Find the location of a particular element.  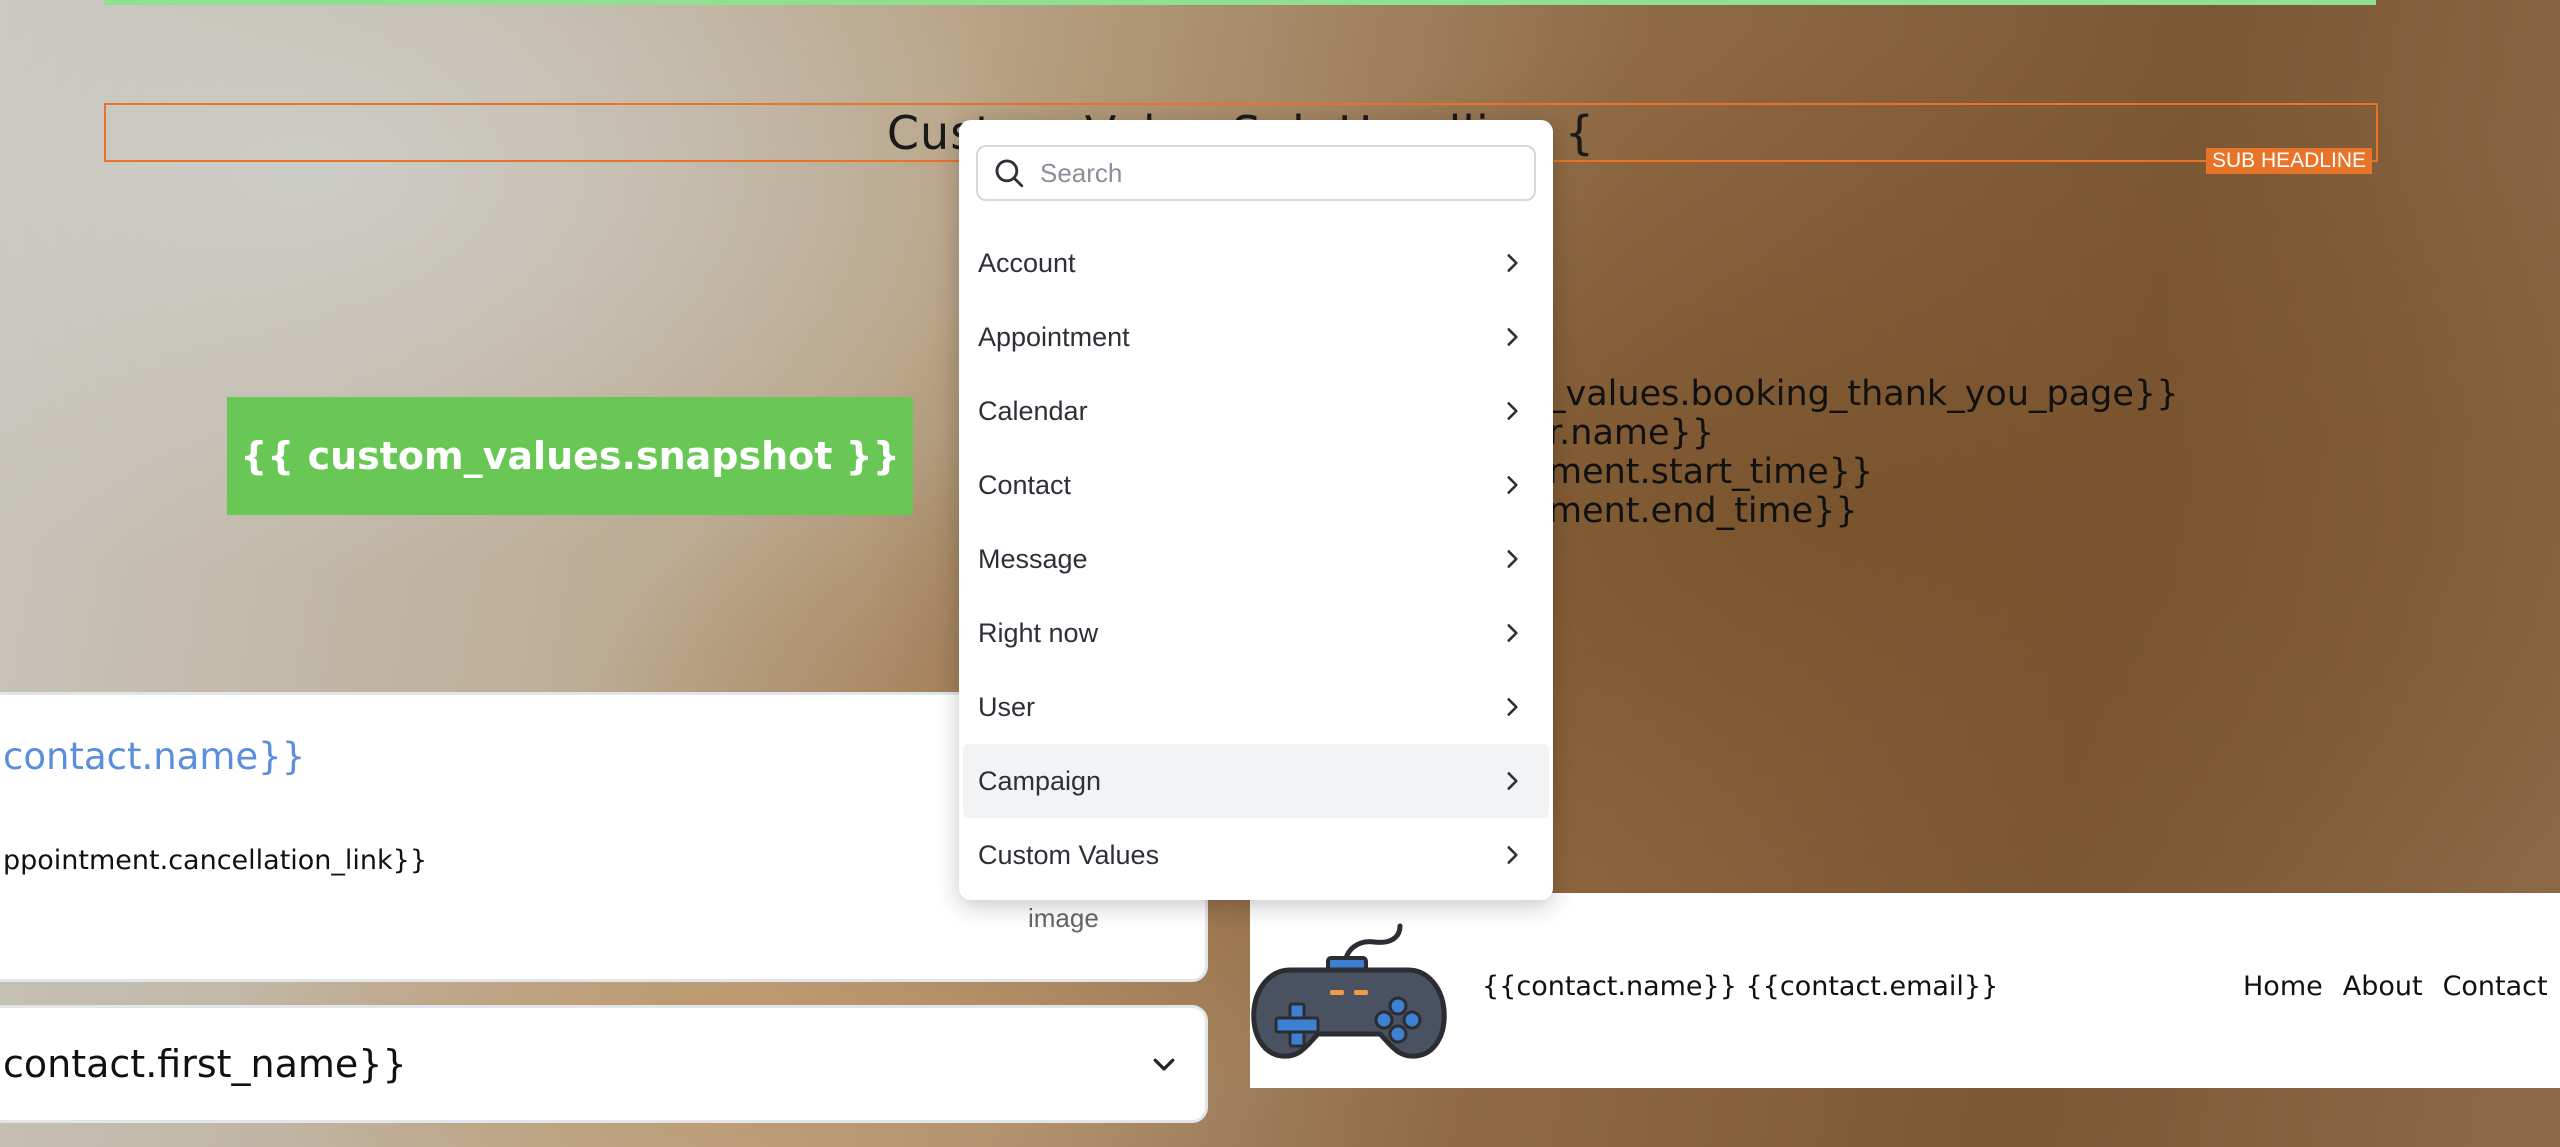

chevron-down-icon is located at coordinates (1164, 1064).